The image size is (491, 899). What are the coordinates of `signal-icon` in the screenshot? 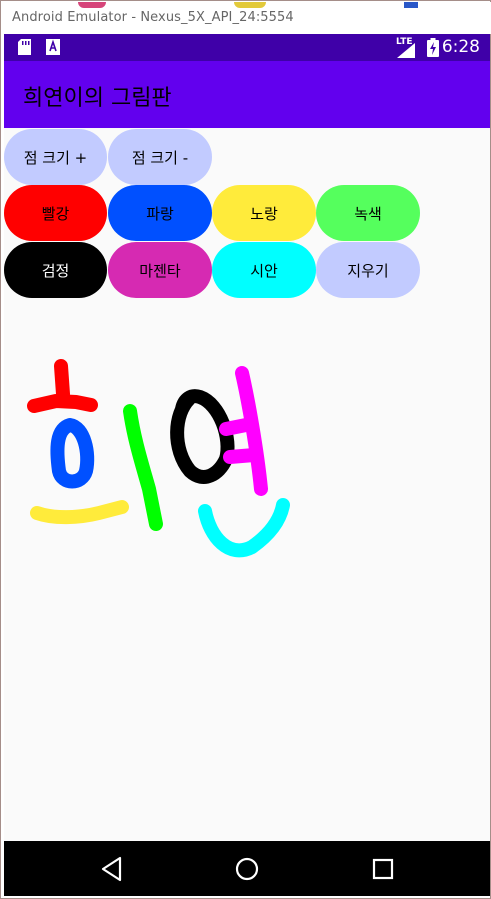 It's located at (406, 52).